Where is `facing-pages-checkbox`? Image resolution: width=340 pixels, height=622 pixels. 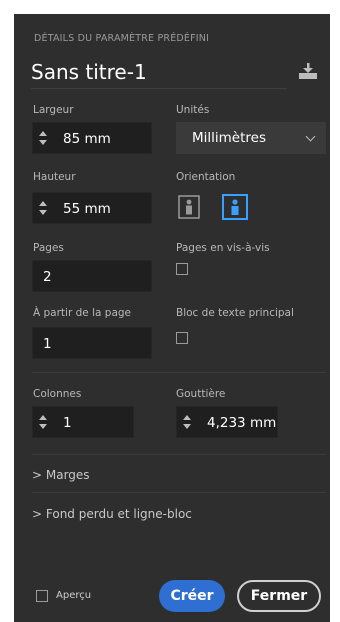
facing-pages-checkbox is located at coordinates (182, 269).